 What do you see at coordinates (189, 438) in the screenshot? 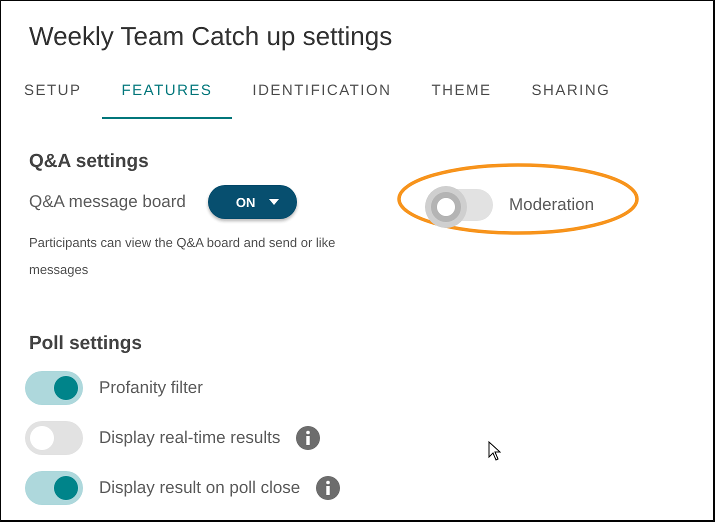
I see `option-label: Display real-time results` at bounding box center [189, 438].